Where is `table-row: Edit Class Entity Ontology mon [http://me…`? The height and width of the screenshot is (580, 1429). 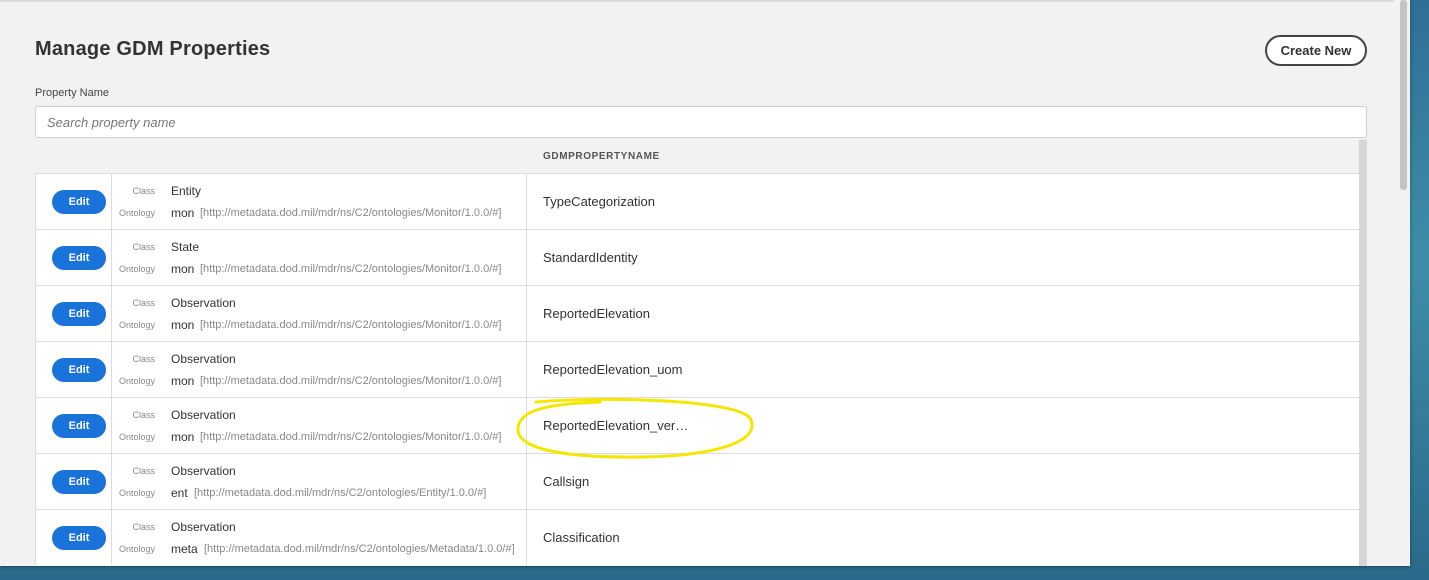
table-row: Edit Class Entity Ontology mon [http://me… is located at coordinates (697, 201).